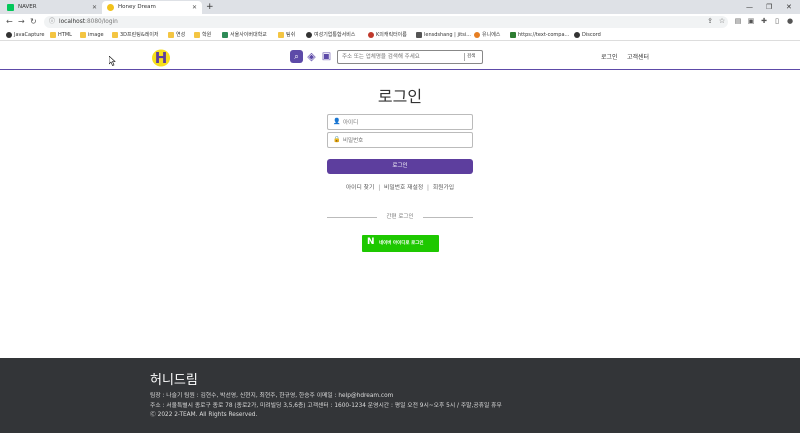 This screenshot has width=800, height=433. What do you see at coordinates (764, 21) in the screenshot?
I see `puzzle-icon: ✚` at bounding box center [764, 21].